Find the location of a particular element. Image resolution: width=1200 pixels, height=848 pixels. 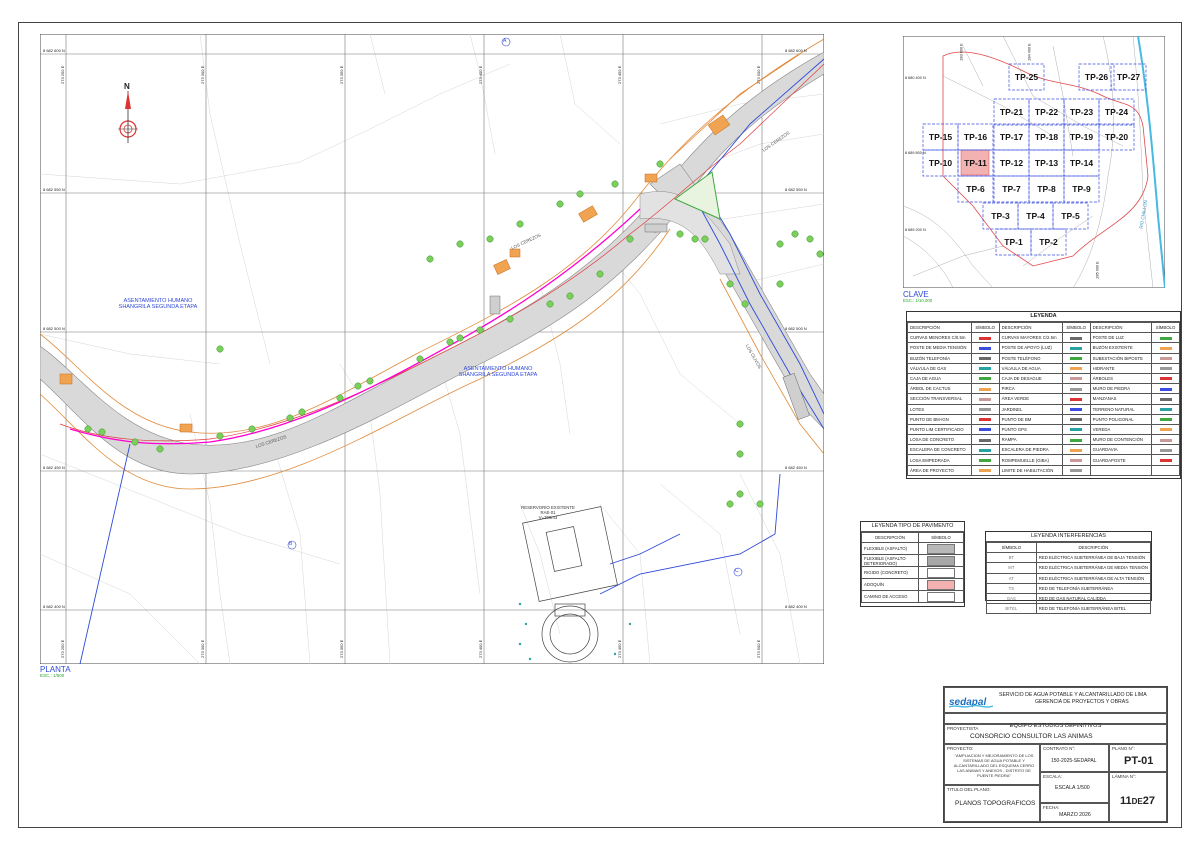

key-tile-label: TP-2 is located at coordinates (1048, 242).